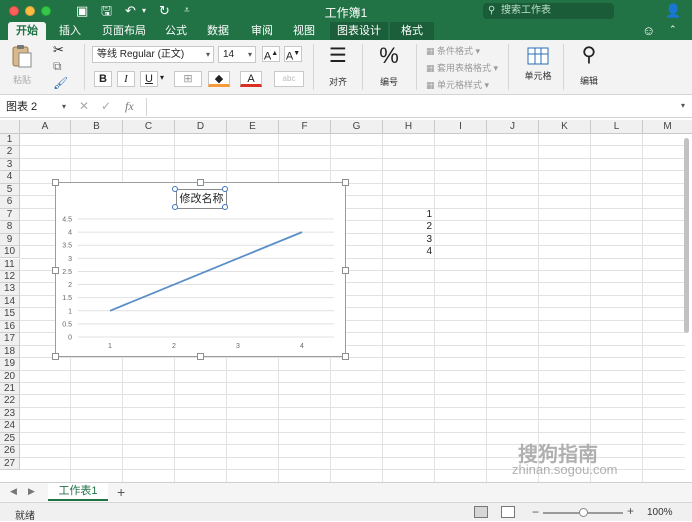 This screenshot has width=692, height=522. Describe the element at coordinates (70, 31) in the screenshot. I see `tab-insert: 插入` at that location.